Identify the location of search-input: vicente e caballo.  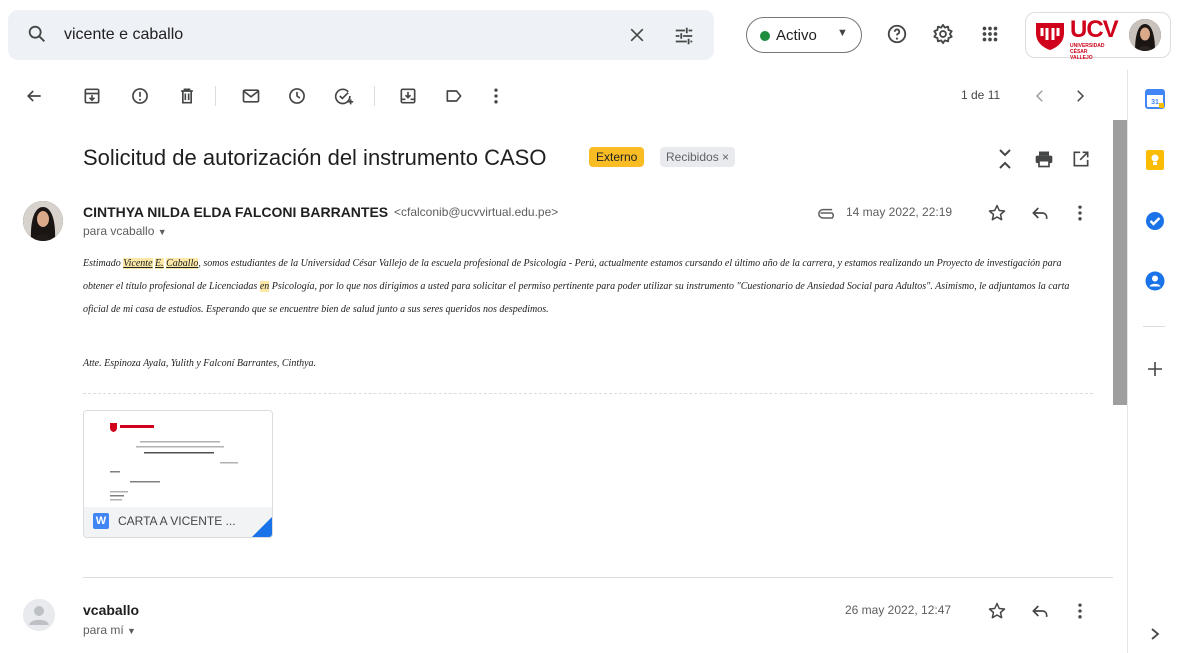
(123, 35).